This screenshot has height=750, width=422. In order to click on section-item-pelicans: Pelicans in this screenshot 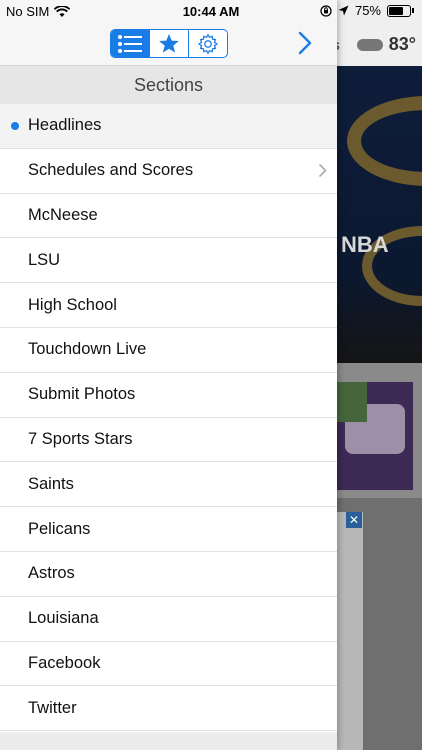, I will do `click(168, 529)`.